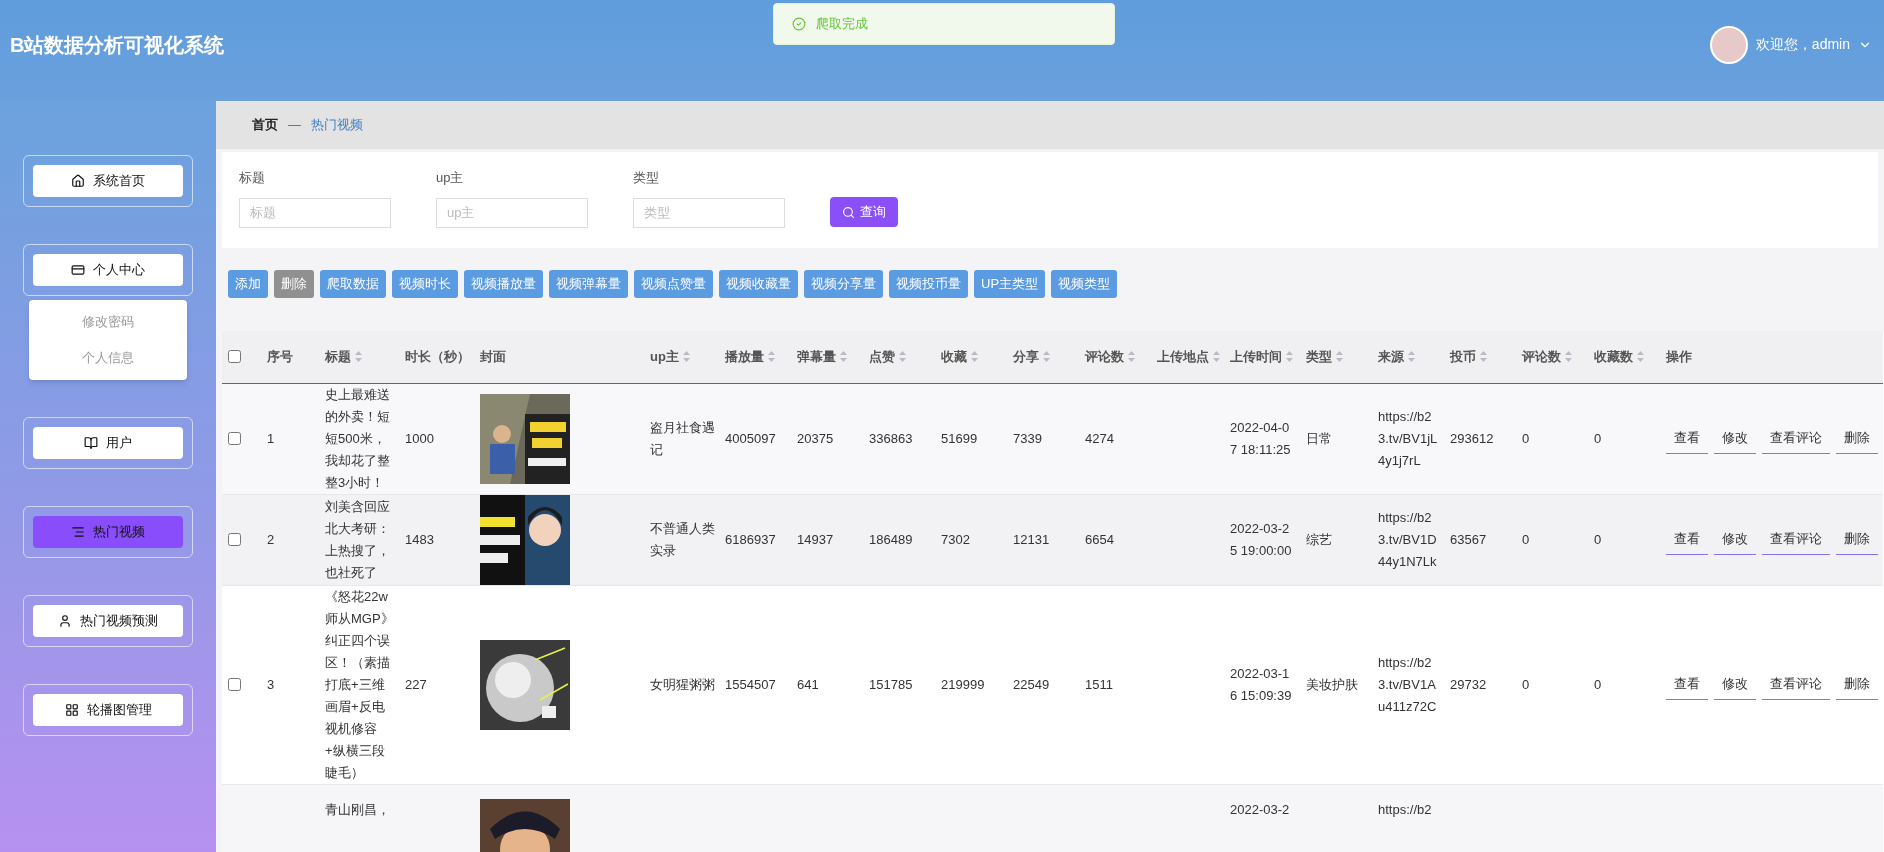  Describe the element at coordinates (108, 532) in the screenshot. I see `sidebar-item: 热门视频` at that location.